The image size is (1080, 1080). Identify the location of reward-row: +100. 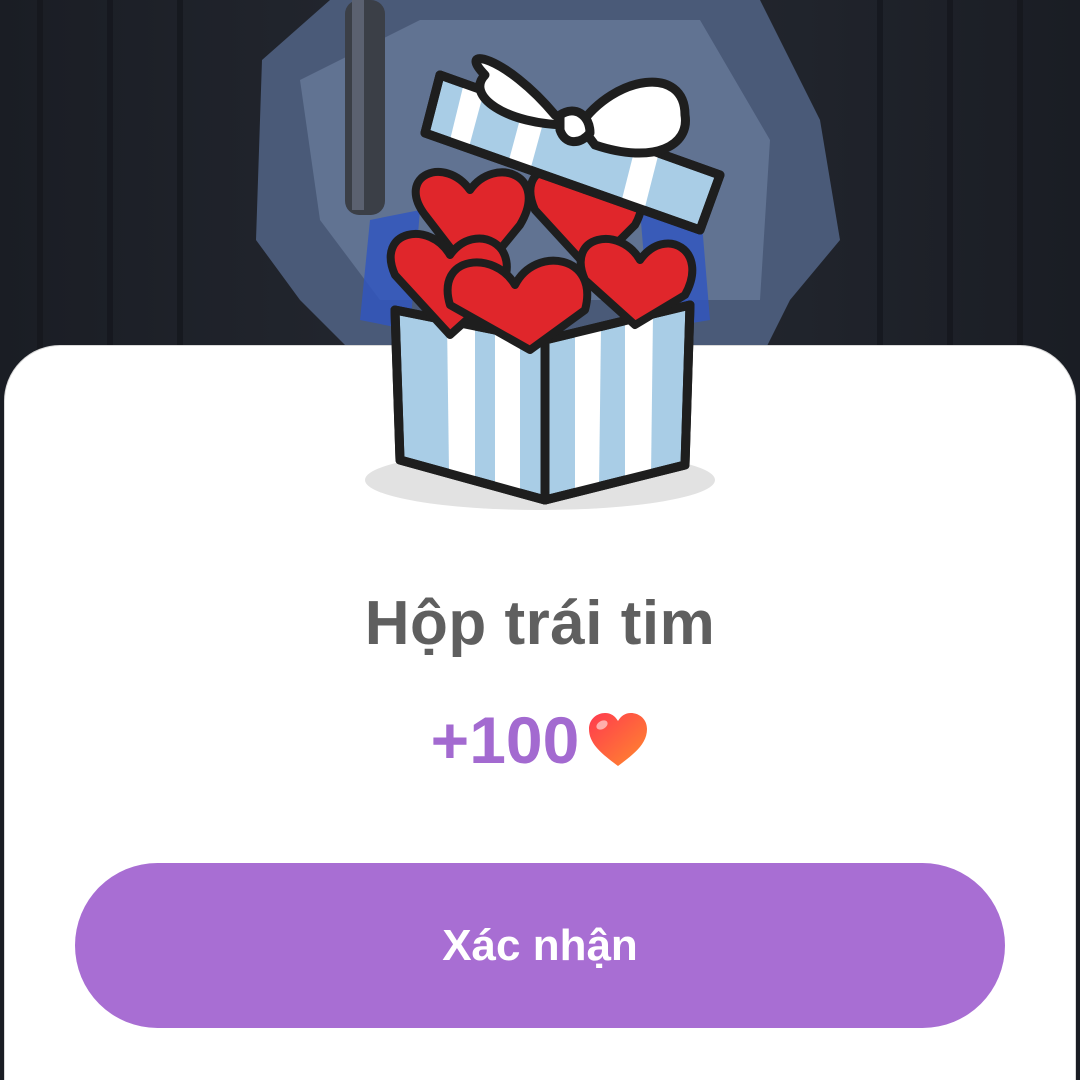
(540, 740).